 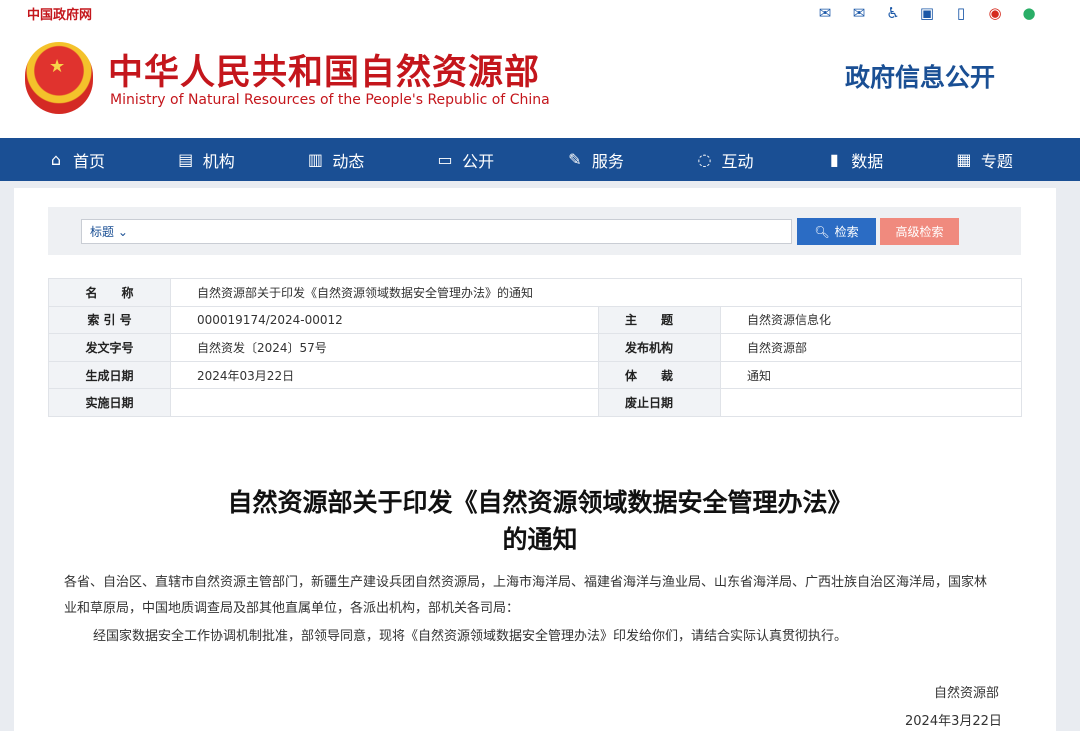 I want to click on meta-key: 主 题, so click(x=659, y=320).